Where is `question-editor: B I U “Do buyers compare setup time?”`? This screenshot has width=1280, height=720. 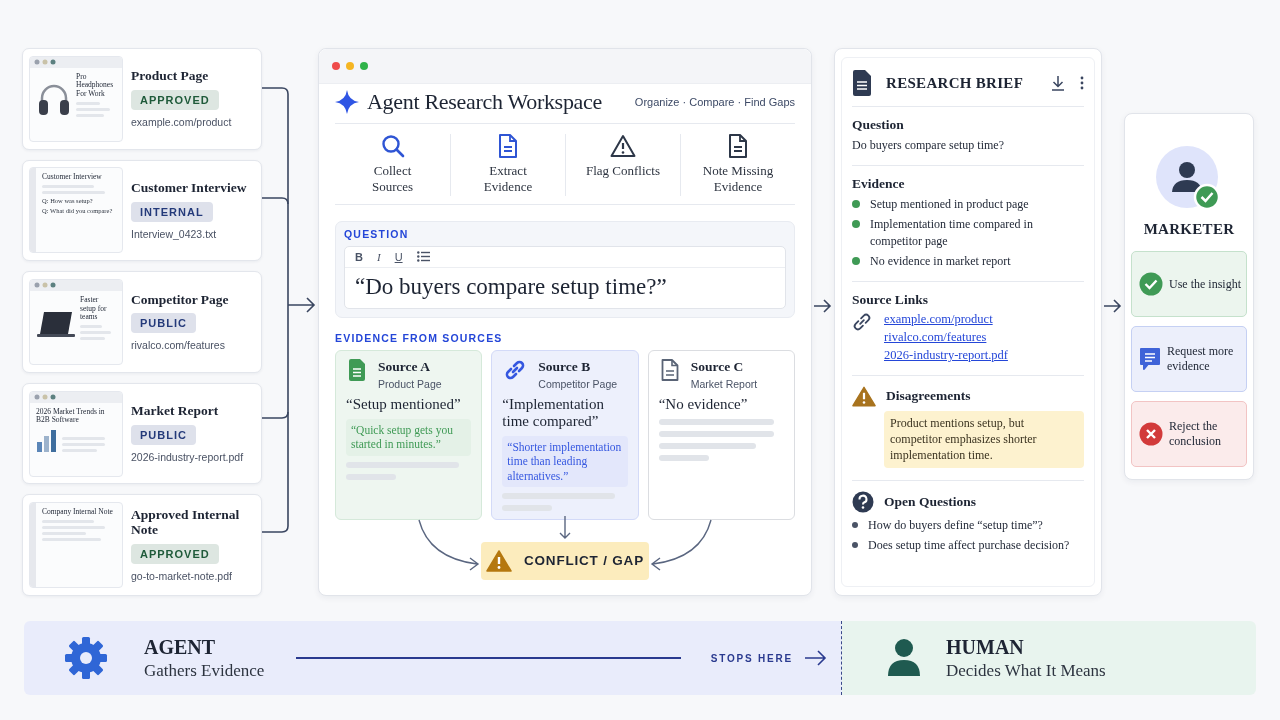 question-editor: B I U “Do buyers compare setup time?” is located at coordinates (565, 277).